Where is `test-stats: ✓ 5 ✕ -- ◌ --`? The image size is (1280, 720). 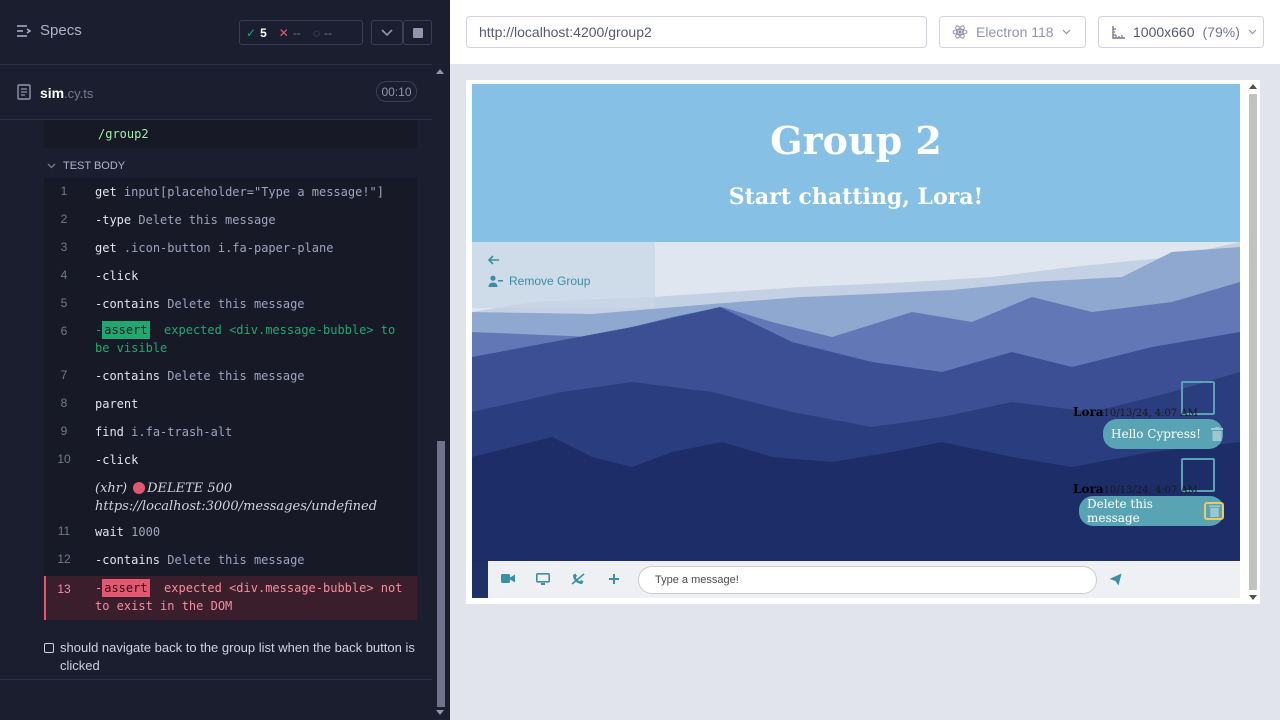 test-stats: ✓ 5 ✕ -- ◌ -- is located at coordinates (301, 32).